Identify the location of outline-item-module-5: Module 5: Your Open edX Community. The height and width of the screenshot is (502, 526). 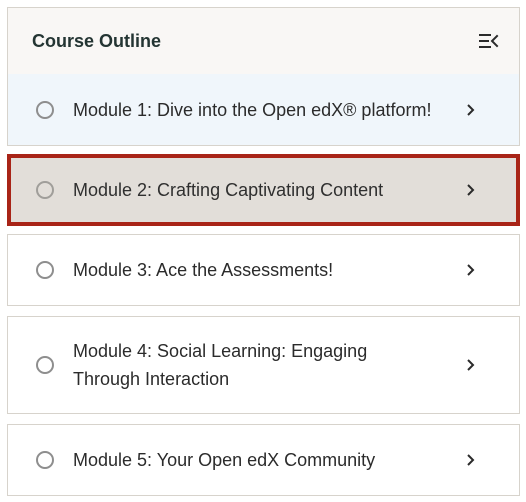
(263, 460).